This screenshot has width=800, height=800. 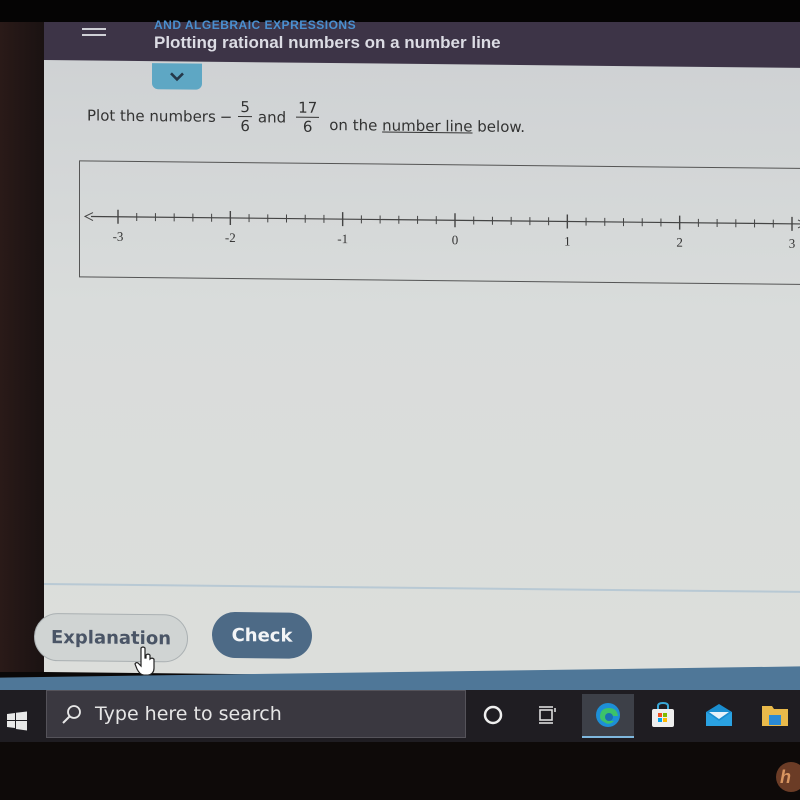 I want to click on task-view-button, so click(x=547, y=715).